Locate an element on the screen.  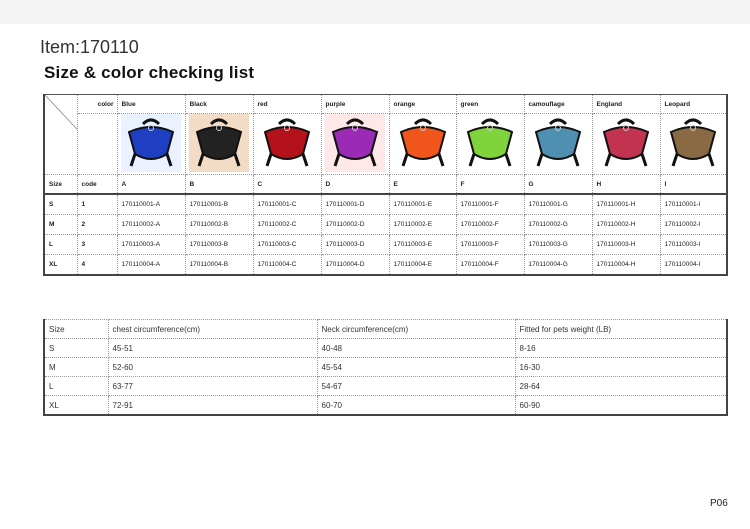
sku-cell: 170110004-B is located at coordinates (219, 265).